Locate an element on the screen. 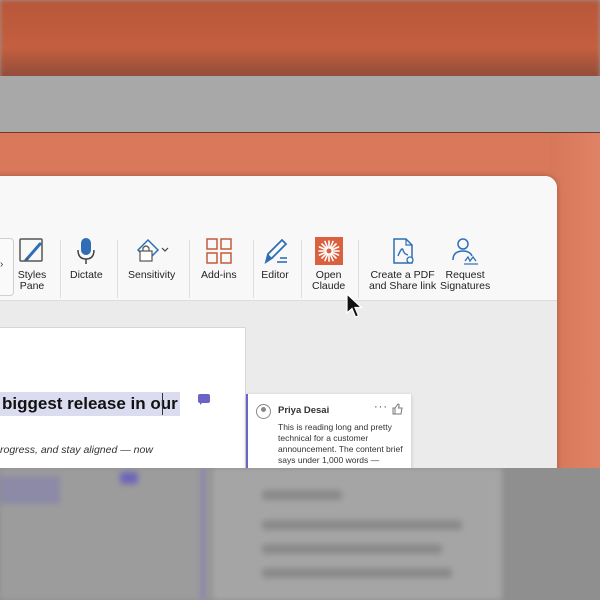  request-signatures-label-2: Signatures is located at coordinates (465, 286).